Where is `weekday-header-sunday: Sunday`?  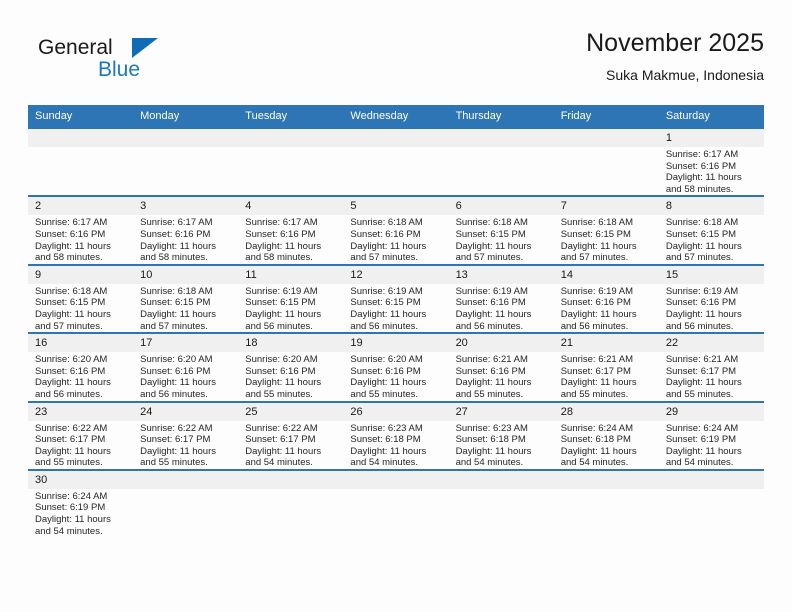 weekday-header-sunday: Sunday is located at coordinates (81, 116).